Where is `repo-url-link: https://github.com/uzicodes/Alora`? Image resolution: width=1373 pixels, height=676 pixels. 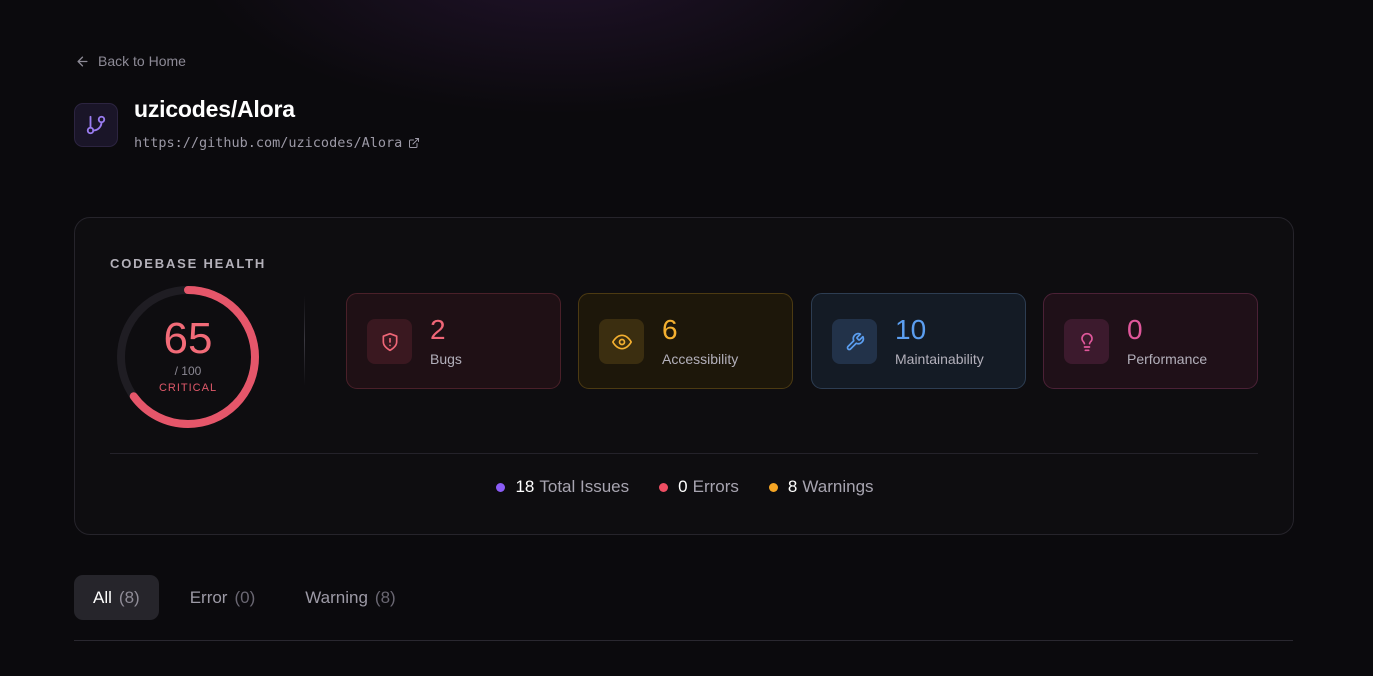 repo-url-link: https://github.com/uzicodes/Alora is located at coordinates (277, 143).